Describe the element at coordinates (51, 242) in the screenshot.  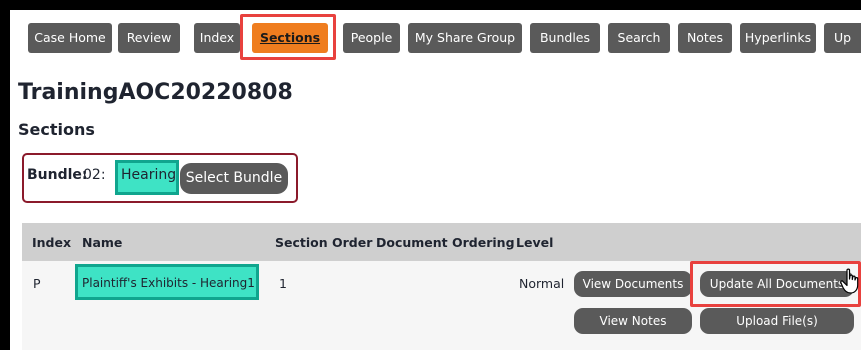
I see `column-header-index: Index` at that location.